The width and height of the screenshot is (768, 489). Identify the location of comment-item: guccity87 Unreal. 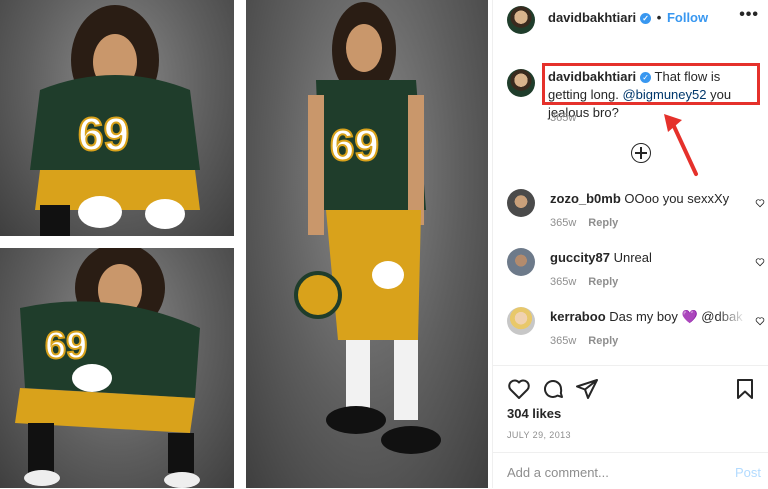
(601, 257).